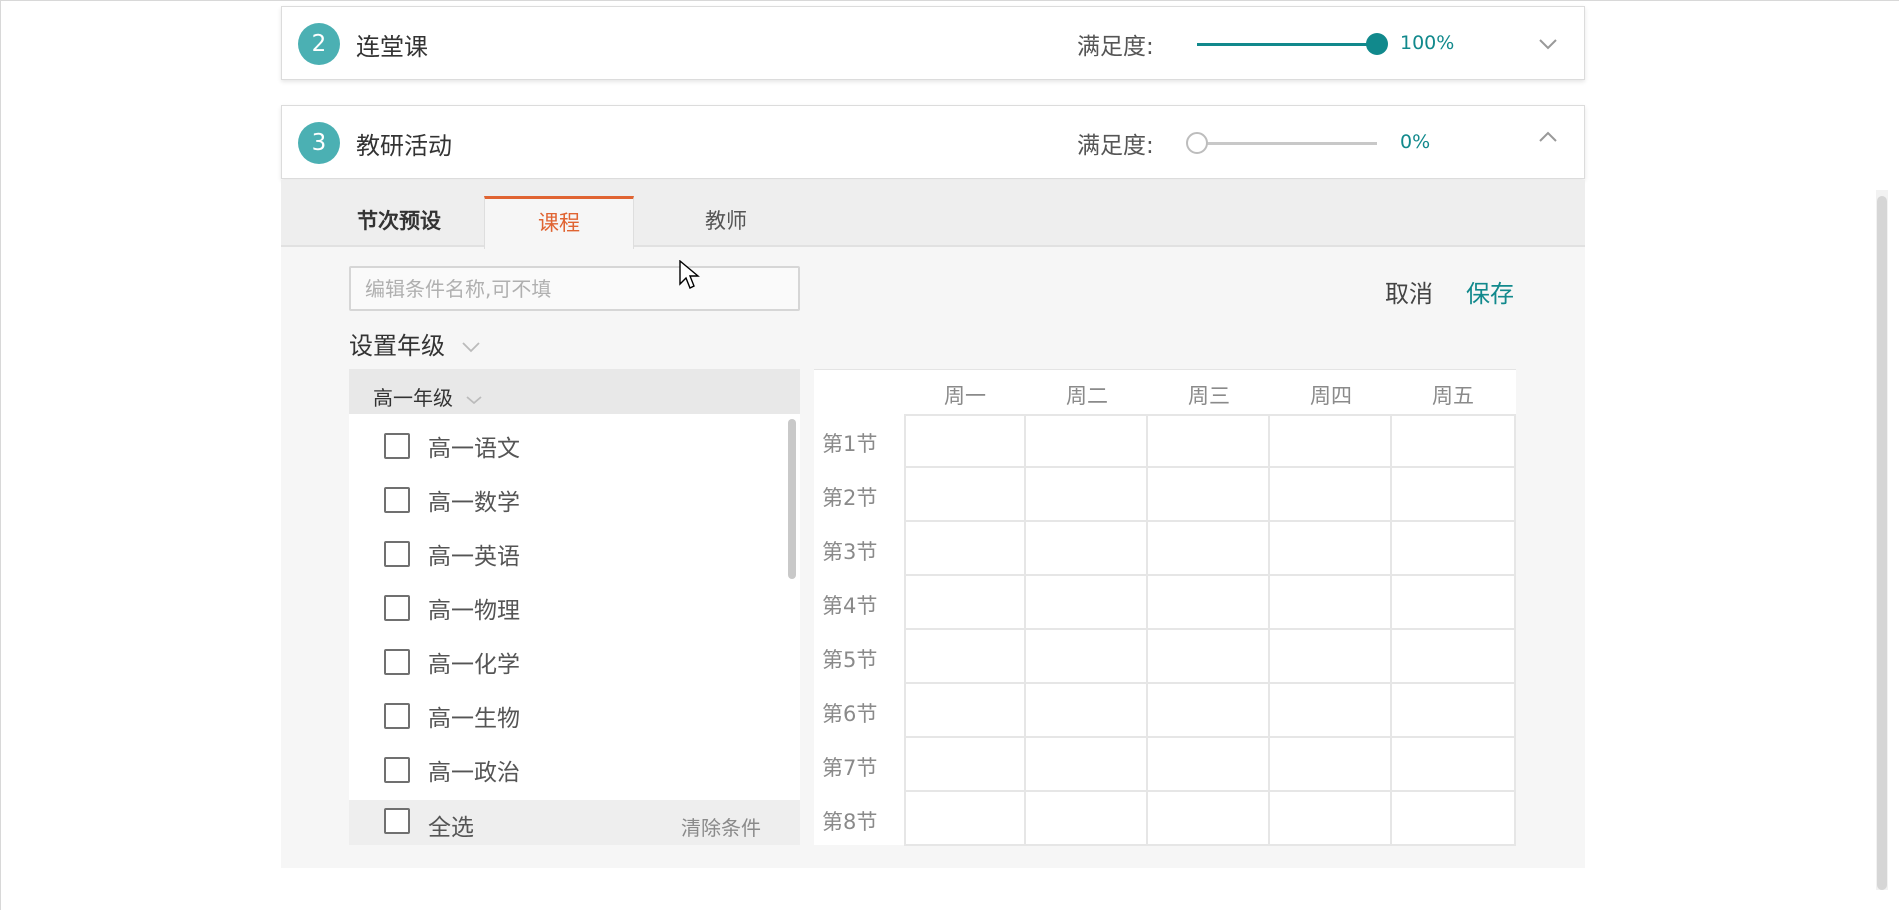 The height and width of the screenshot is (910, 1899). I want to click on tab-teacher: 教师, so click(726, 221).